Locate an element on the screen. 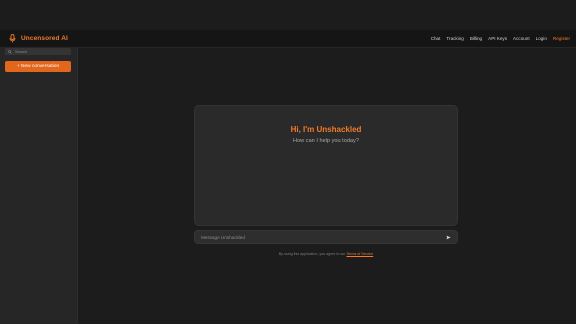 The image size is (576, 324). message-input is located at coordinates (323, 237).